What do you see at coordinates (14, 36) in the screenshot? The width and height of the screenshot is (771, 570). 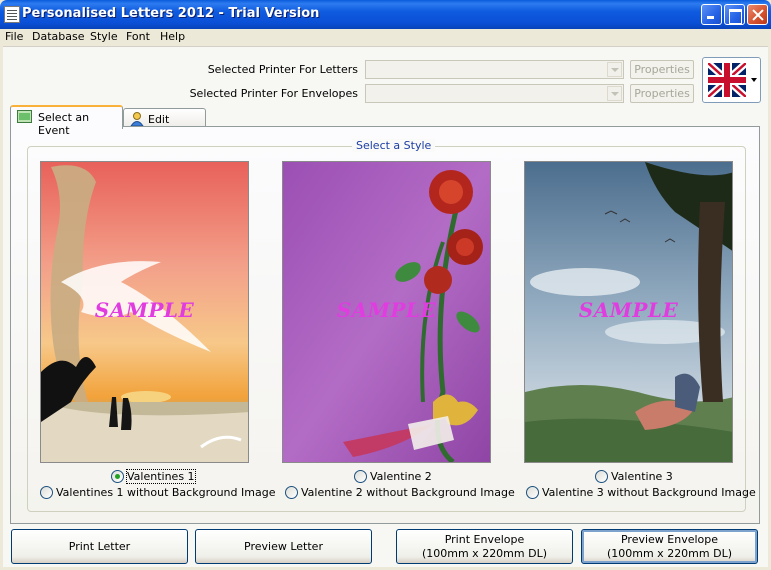 I see `menu-file: File` at bounding box center [14, 36].